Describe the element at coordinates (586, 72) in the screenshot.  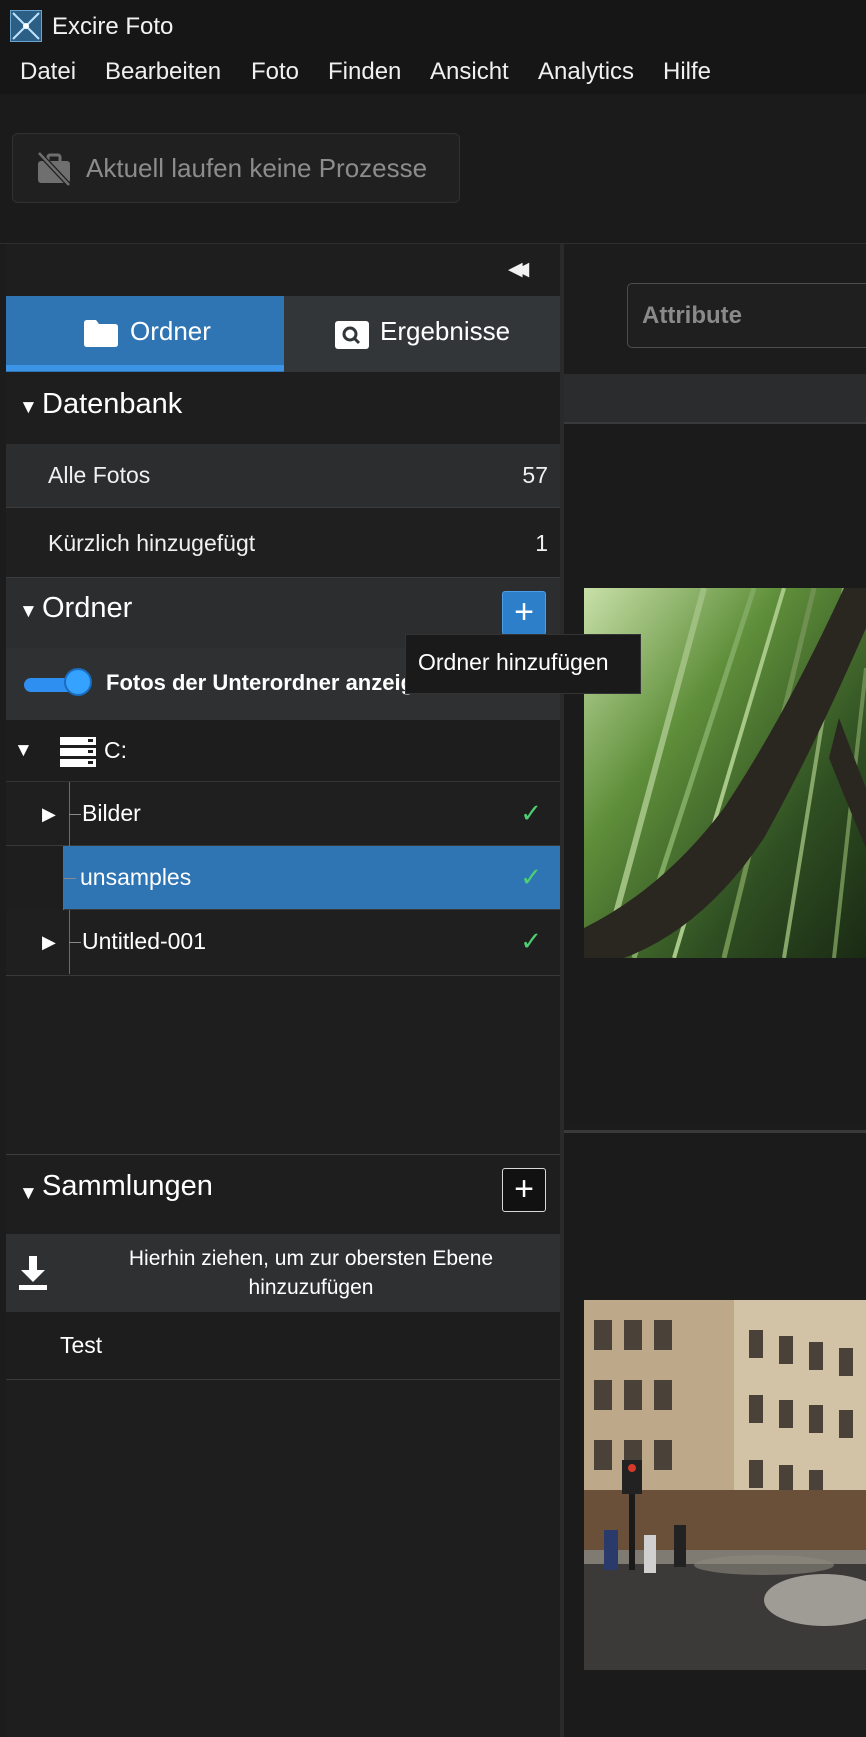
I see `menu-analytics: Analytics` at that location.